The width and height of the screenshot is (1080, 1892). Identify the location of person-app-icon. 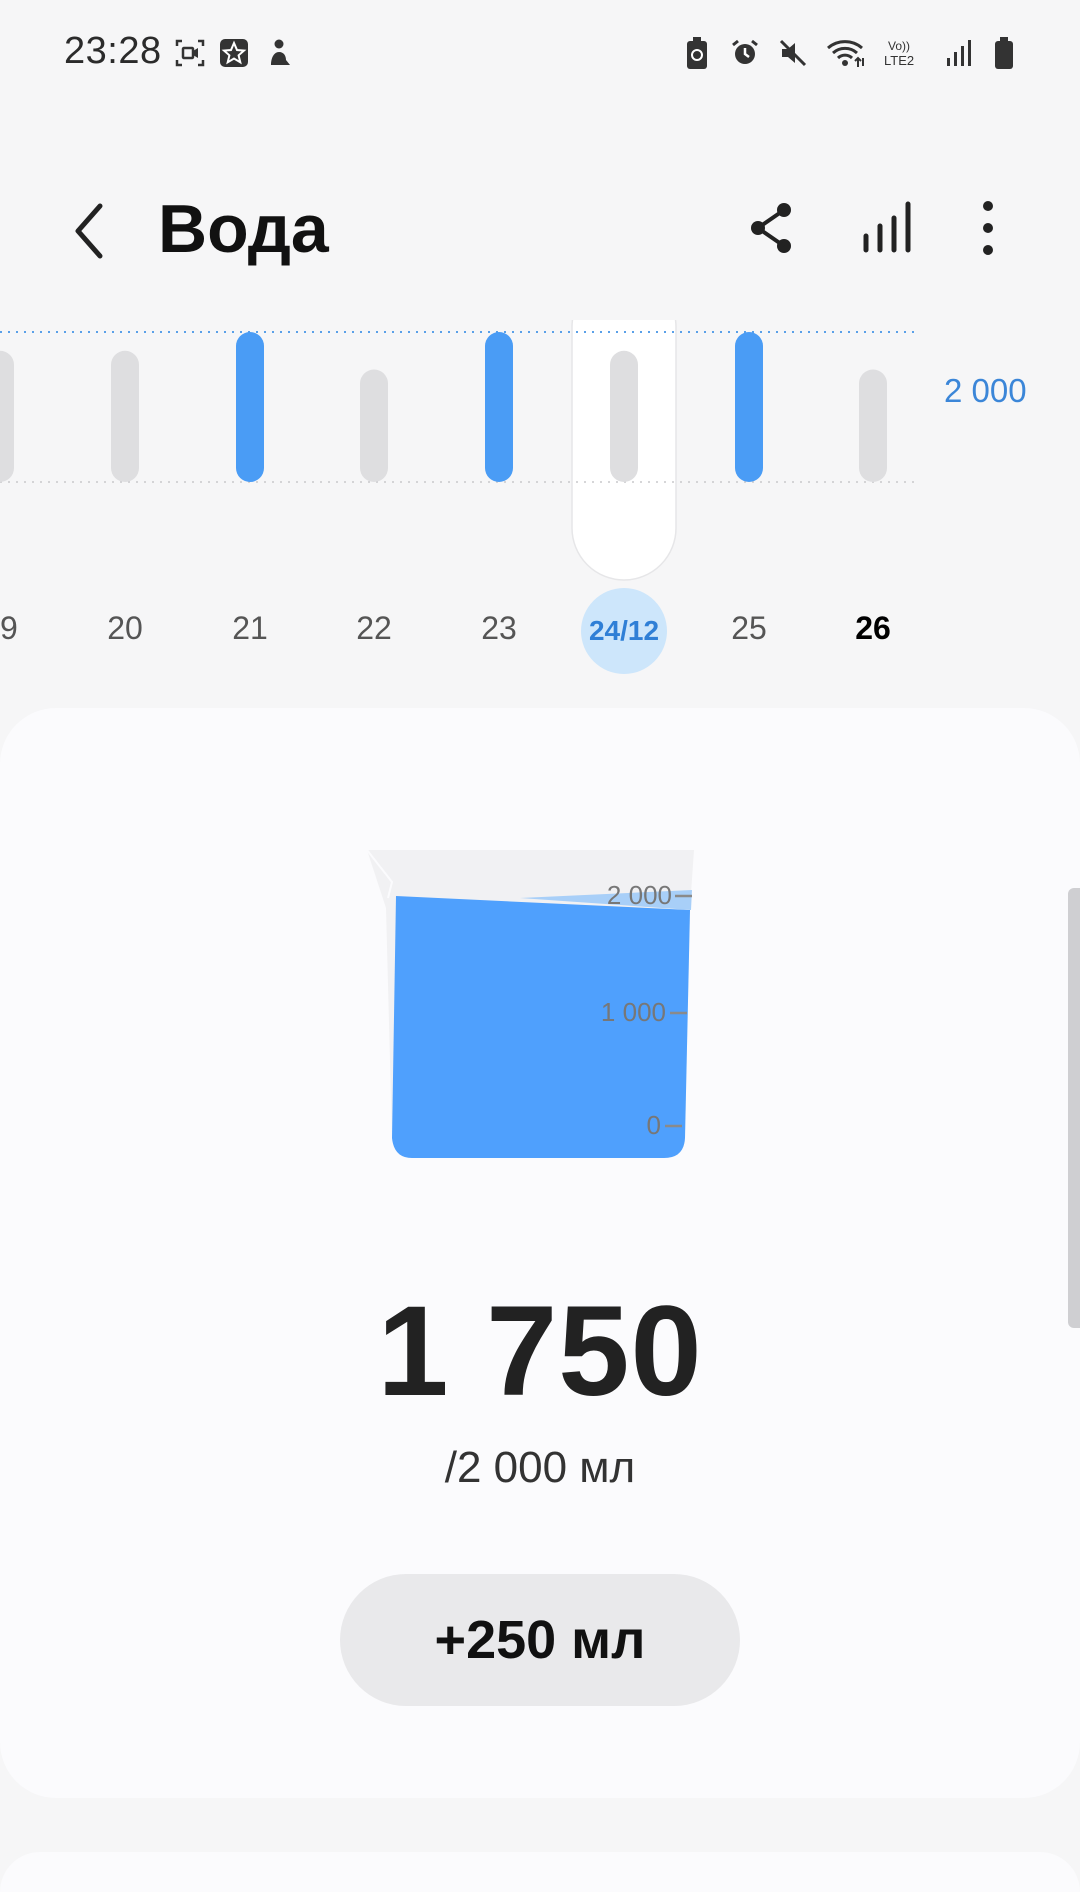
(278, 53).